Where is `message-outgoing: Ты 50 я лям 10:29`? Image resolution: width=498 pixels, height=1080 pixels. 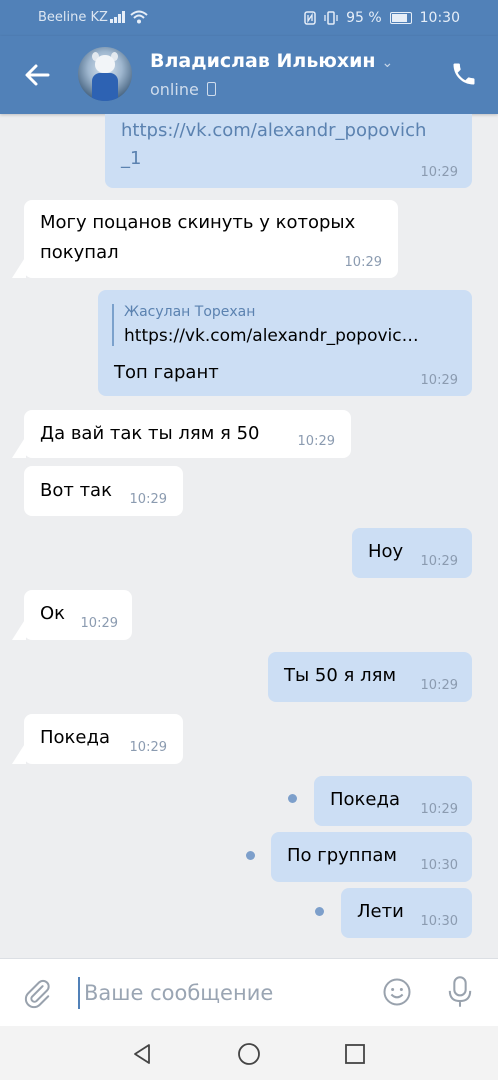 message-outgoing: Ты 50 я лям 10:29 is located at coordinates (370, 677).